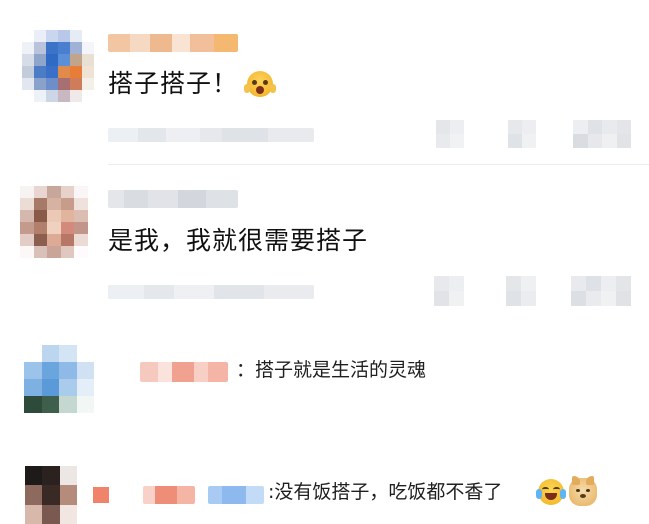  Describe the element at coordinates (260, 84) in the screenshot. I see `screaming-face-icon` at that location.